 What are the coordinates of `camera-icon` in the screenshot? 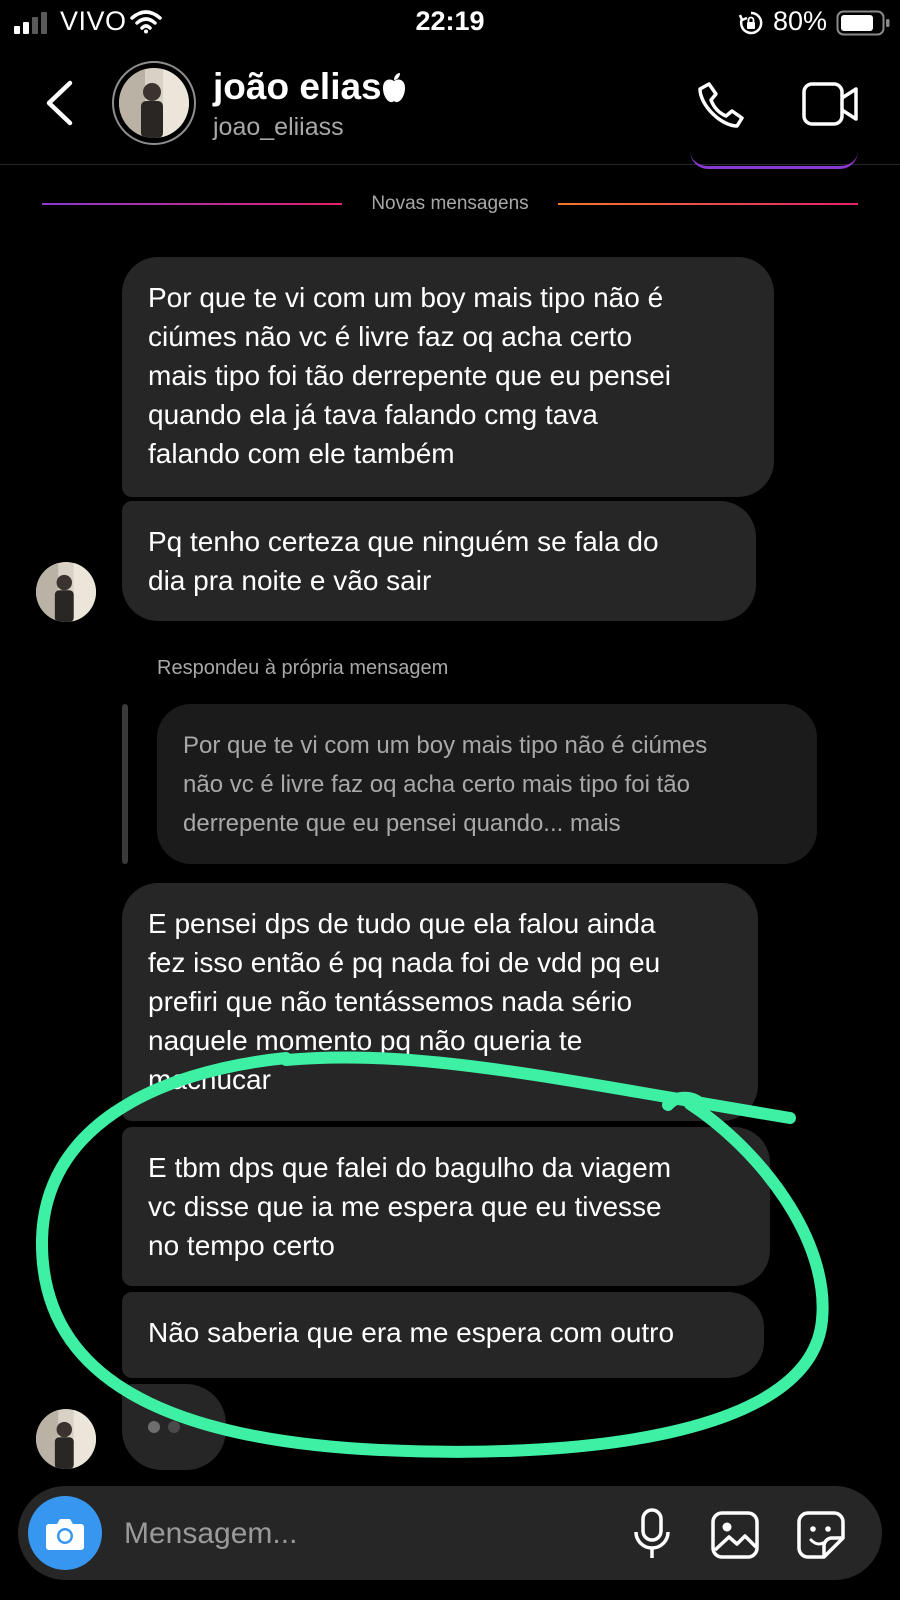 It's located at (65, 1534).